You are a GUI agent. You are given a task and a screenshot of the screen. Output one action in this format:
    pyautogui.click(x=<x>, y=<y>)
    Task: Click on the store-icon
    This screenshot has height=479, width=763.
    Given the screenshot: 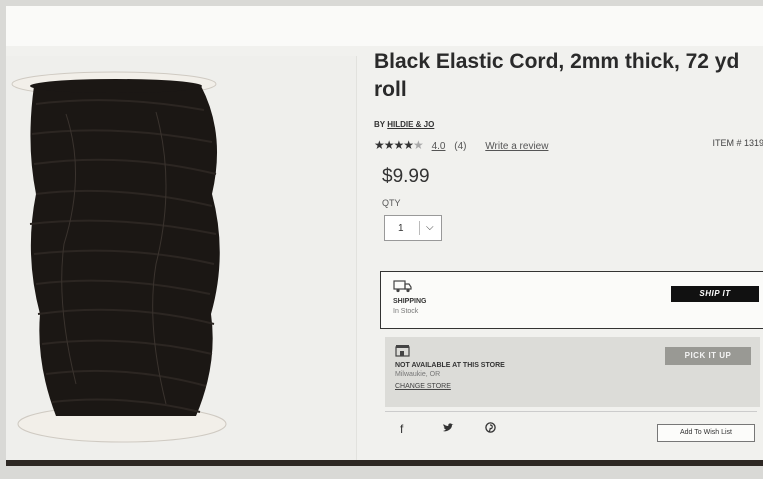 What is the action you would take?
    pyautogui.click(x=403, y=352)
    